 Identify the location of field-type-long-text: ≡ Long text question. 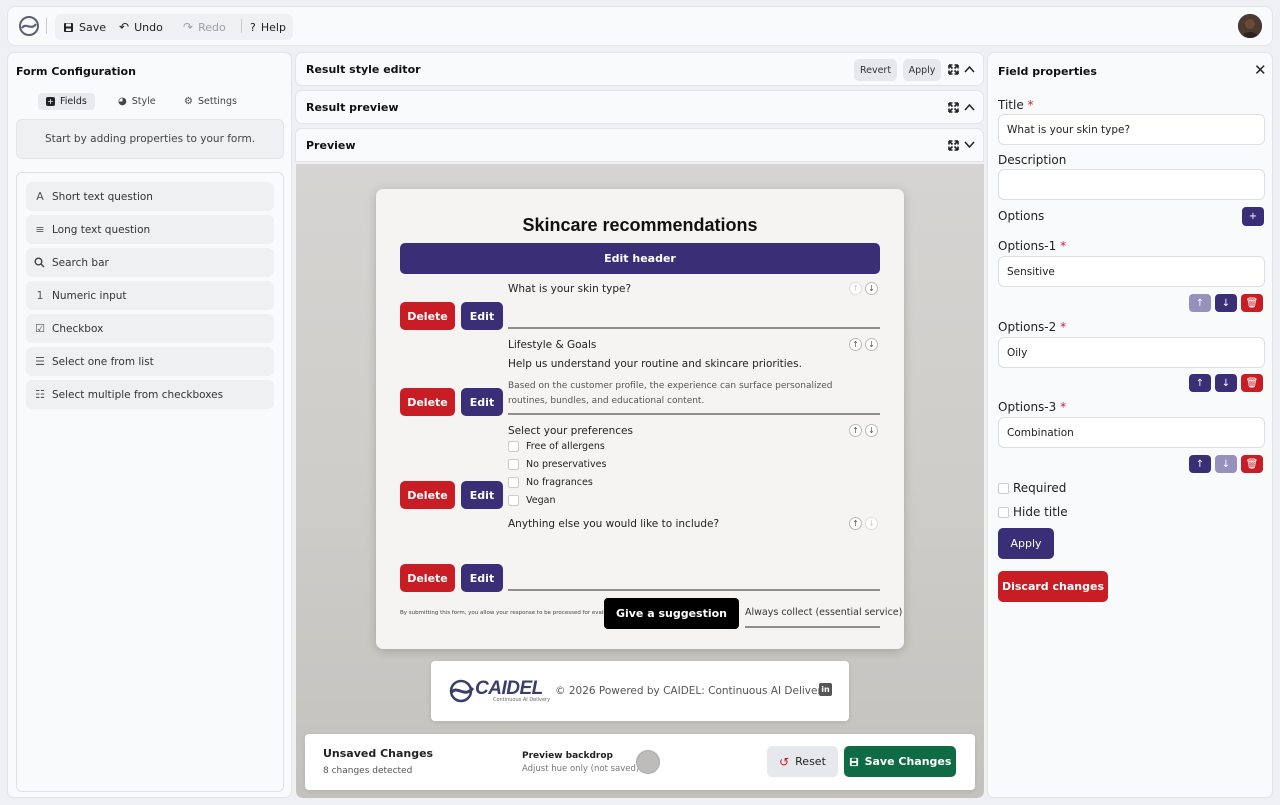
(150, 229).